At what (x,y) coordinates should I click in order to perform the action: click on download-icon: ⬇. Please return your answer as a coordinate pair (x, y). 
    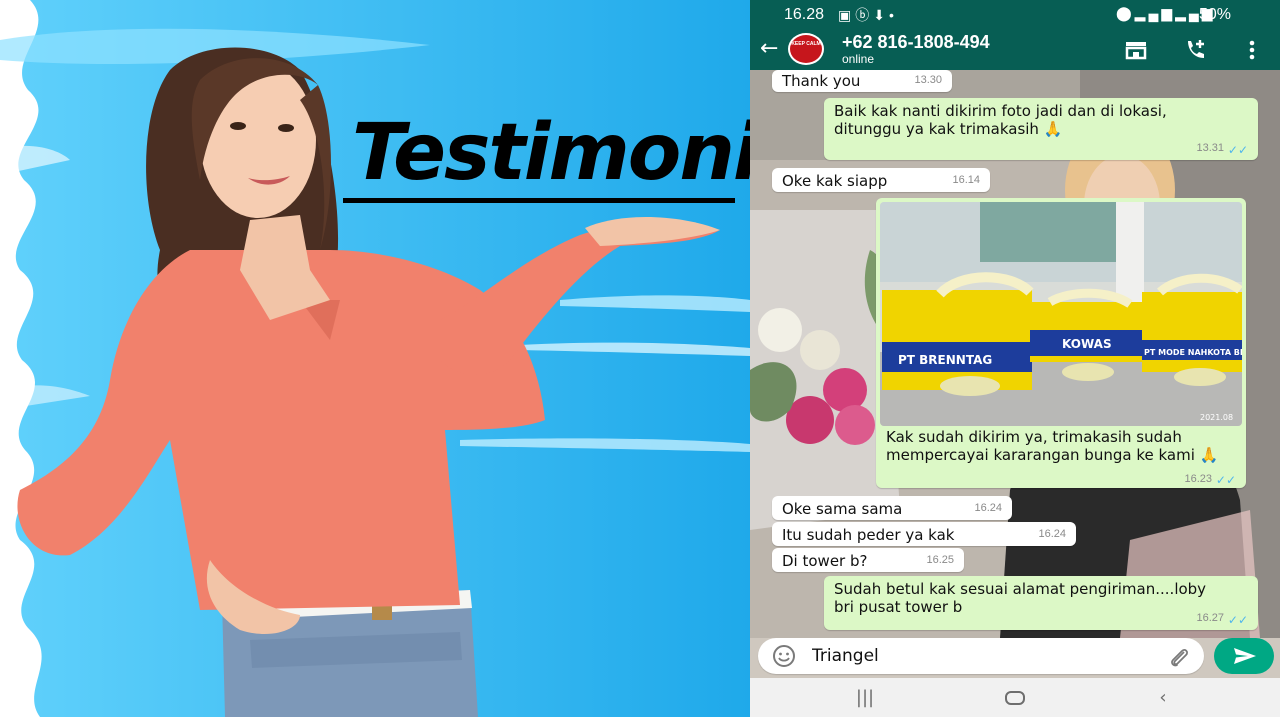
    Looking at the image, I should click on (881, 15).